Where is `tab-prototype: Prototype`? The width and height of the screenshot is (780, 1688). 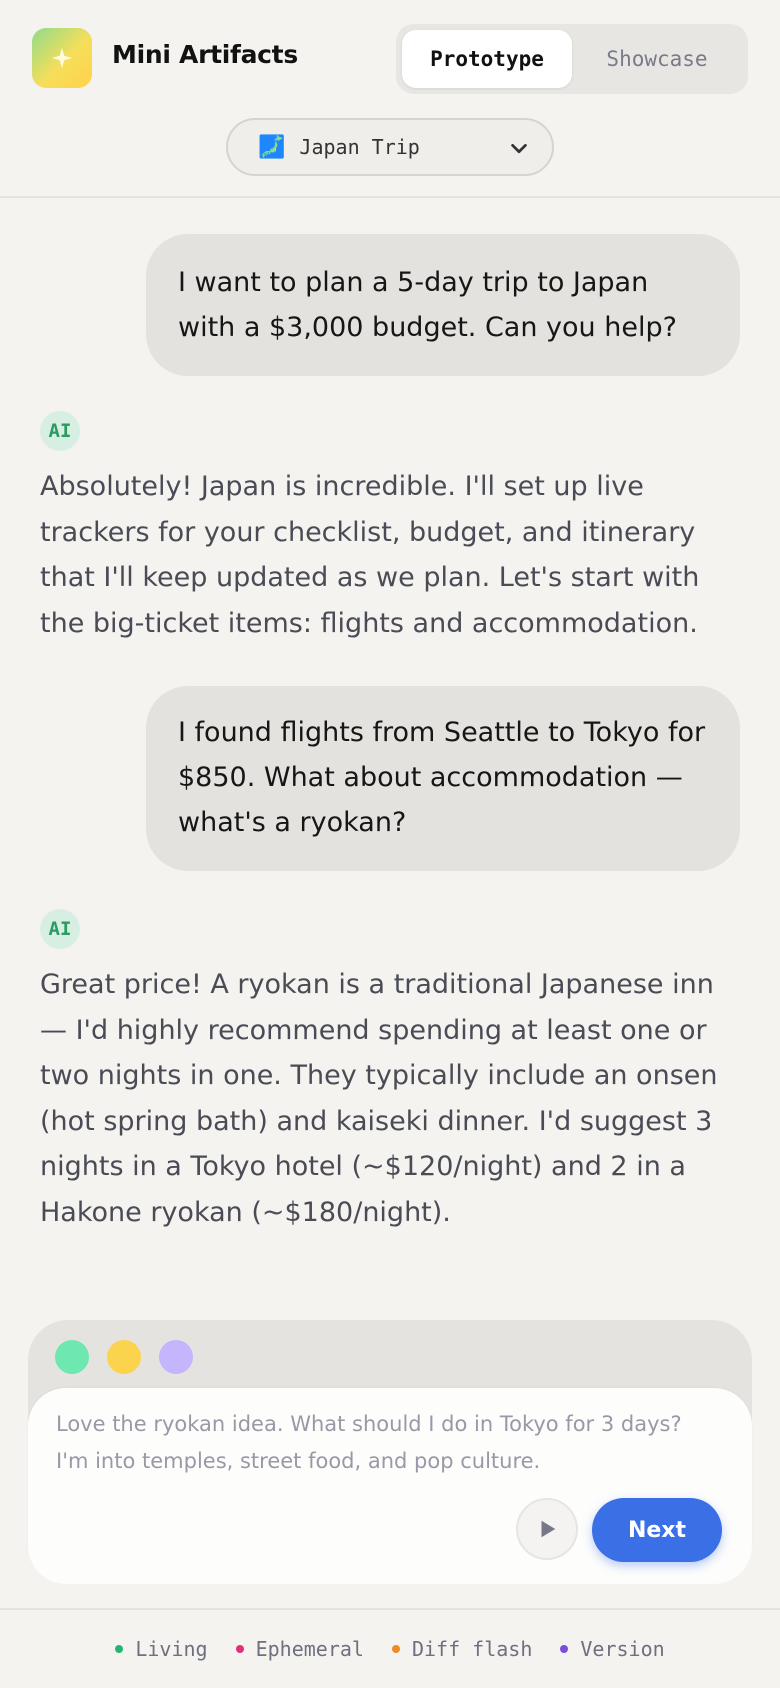
tab-prototype: Prototype is located at coordinates (487, 59).